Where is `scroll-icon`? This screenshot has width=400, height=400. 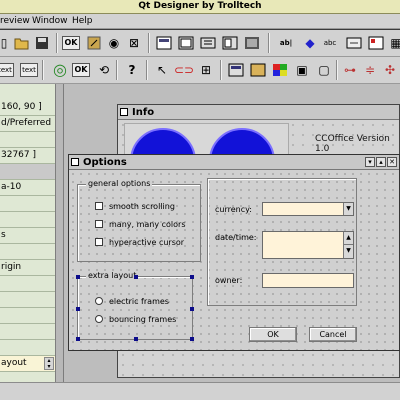 scroll-icon is located at coordinates (258, 70).